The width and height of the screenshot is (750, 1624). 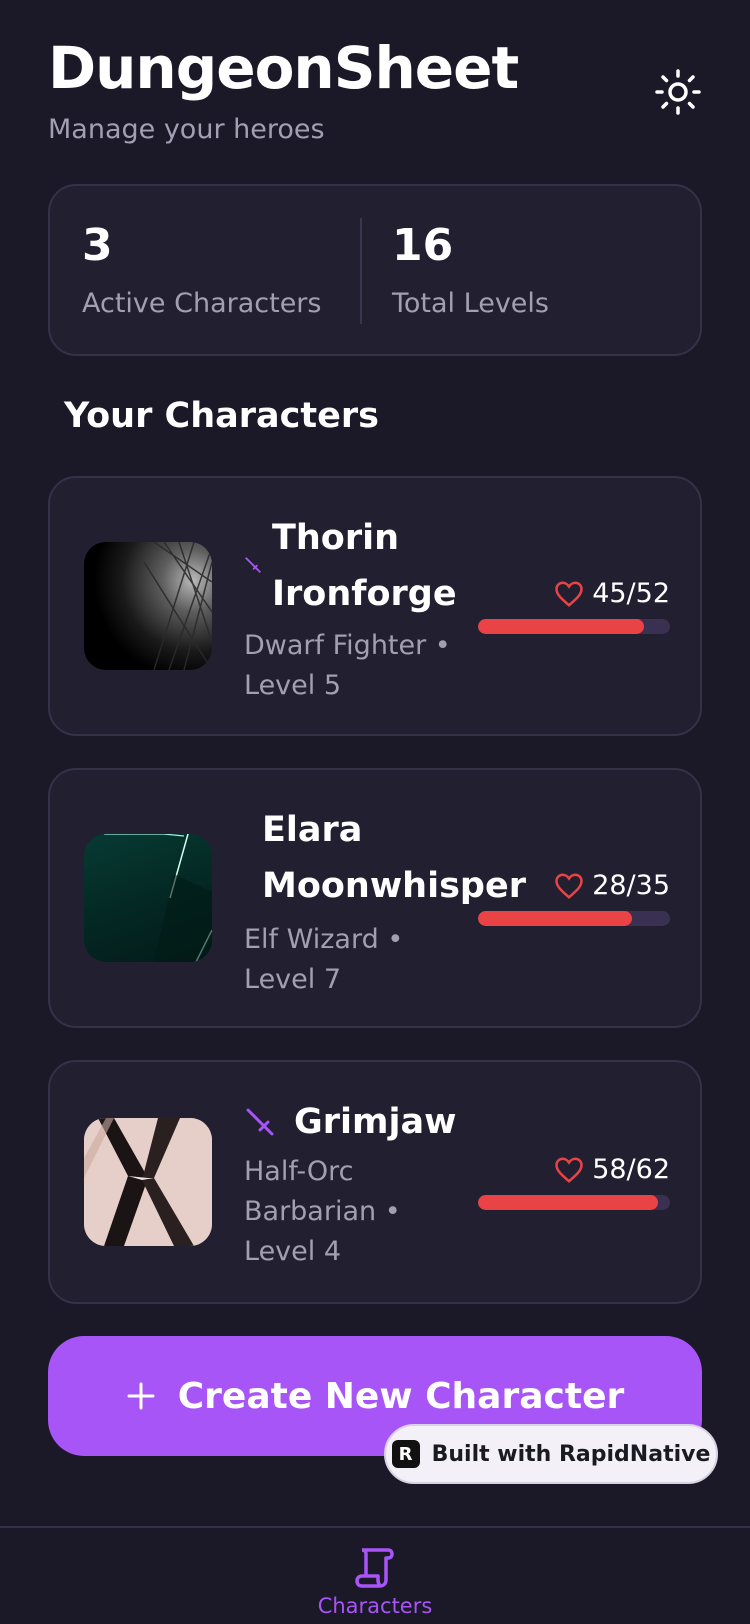 What do you see at coordinates (293, 685) in the screenshot?
I see `character-meta-line: Level 5` at bounding box center [293, 685].